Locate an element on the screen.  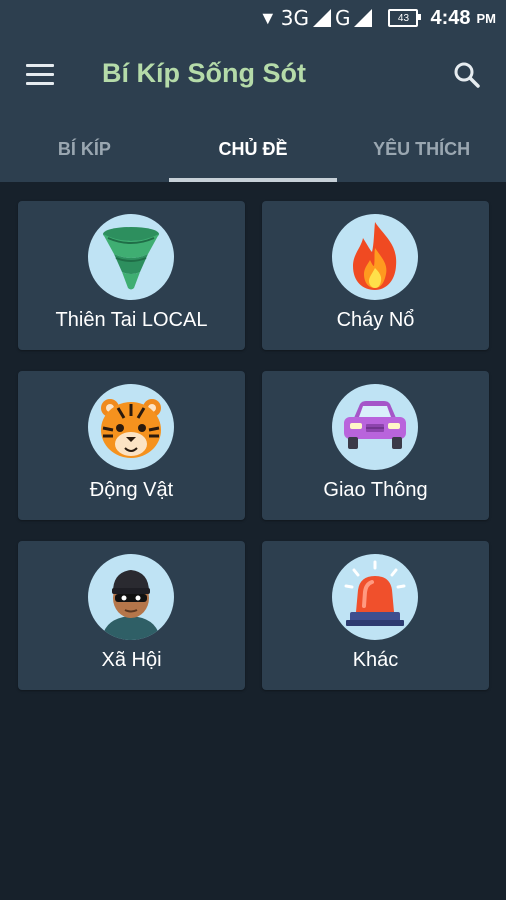
wifi-icon: ▼ is located at coordinates (267, 17).